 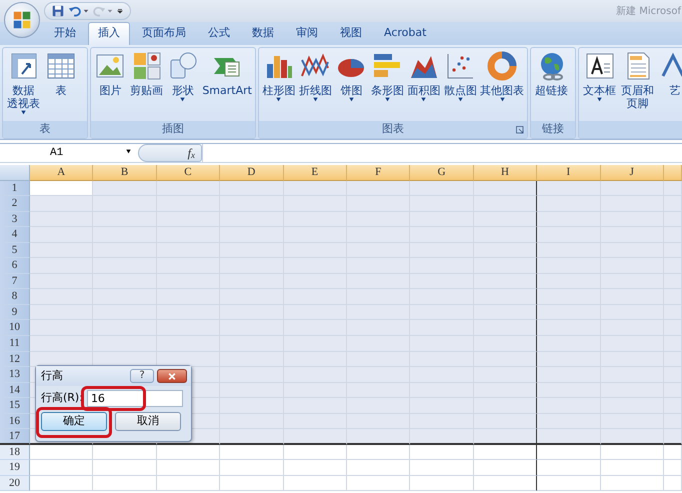 What do you see at coordinates (424, 85) in the screenshot?
I see `ribbon-command: 面积图` at bounding box center [424, 85].